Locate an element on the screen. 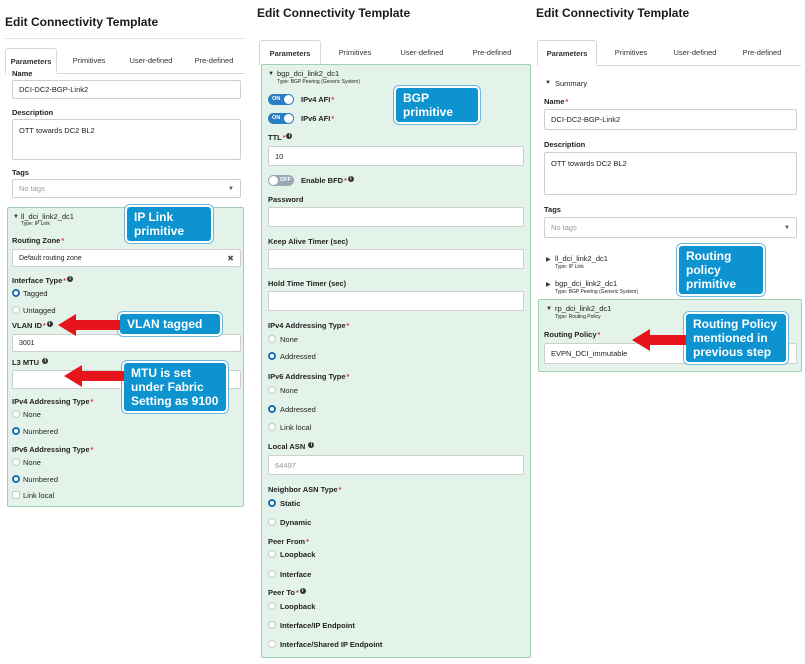 The width and height of the screenshot is (805, 664). radio-peer-to-loopback is located at coordinates (272, 606).